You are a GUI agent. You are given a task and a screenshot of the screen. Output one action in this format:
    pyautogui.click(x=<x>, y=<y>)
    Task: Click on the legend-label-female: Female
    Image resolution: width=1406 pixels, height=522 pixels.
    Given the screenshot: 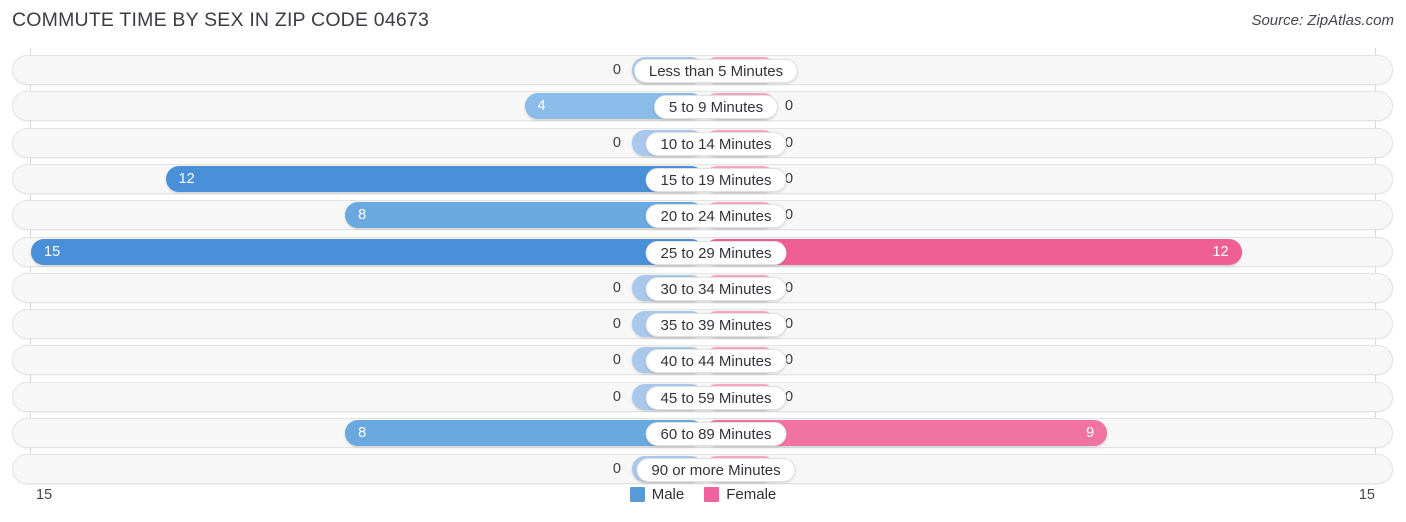 What is the action you would take?
    pyautogui.click(x=751, y=494)
    